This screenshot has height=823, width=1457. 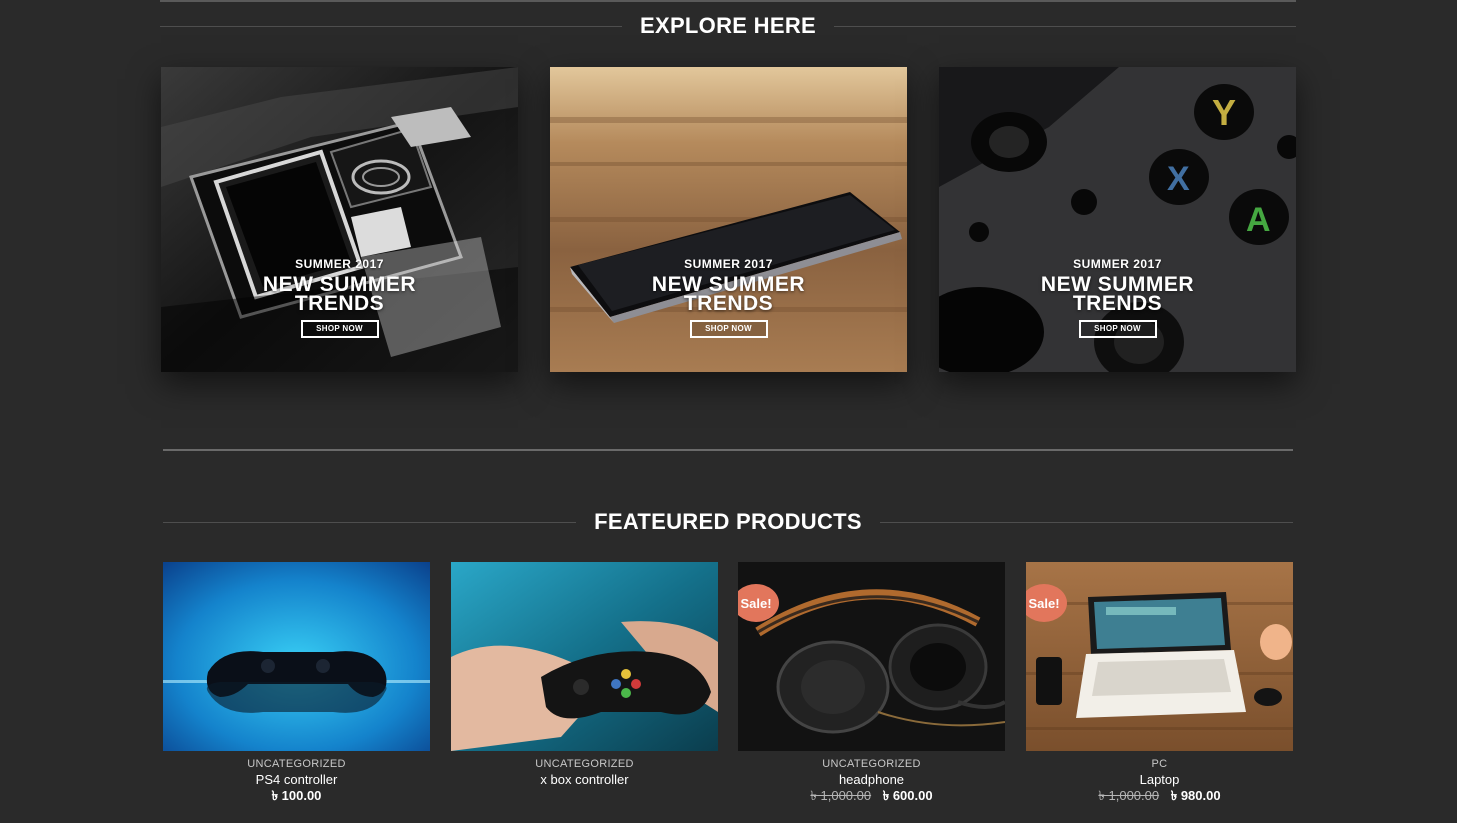 What do you see at coordinates (1159, 764) in the screenshot?
I see `product-category: PC` at bounding box center [1159, 764].